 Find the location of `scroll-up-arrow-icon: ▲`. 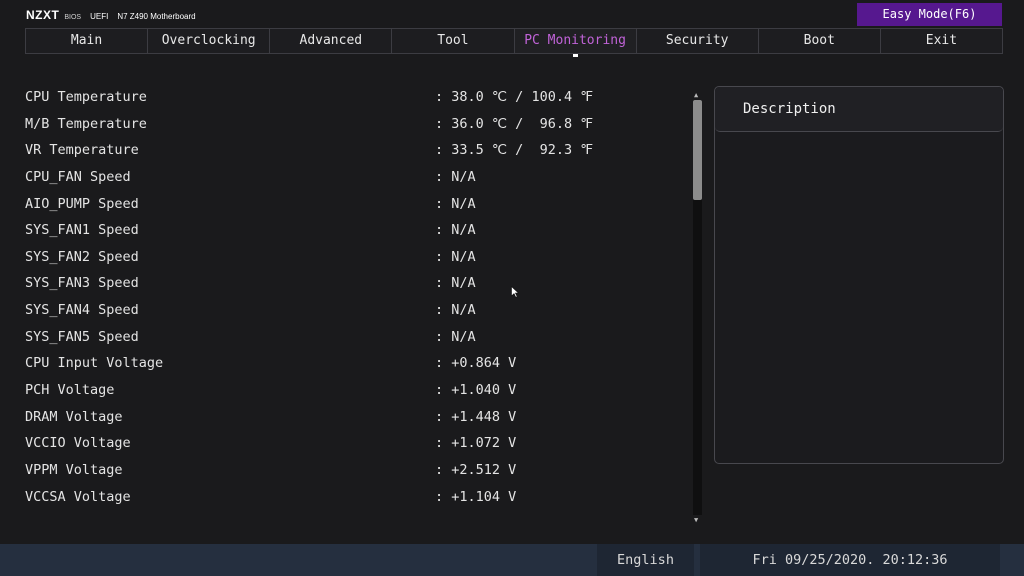

scroll-up-arrow-icon: ▲ is located at coordinates (696, 95).